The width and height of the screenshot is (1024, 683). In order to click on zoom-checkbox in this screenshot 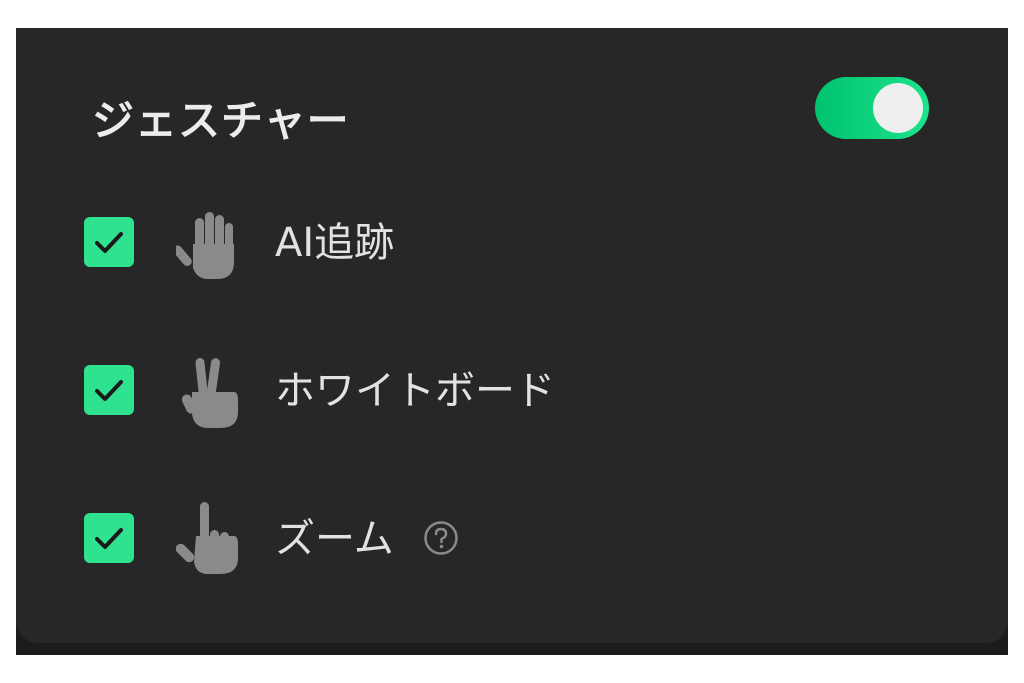, I will do `click(109, 538)`.